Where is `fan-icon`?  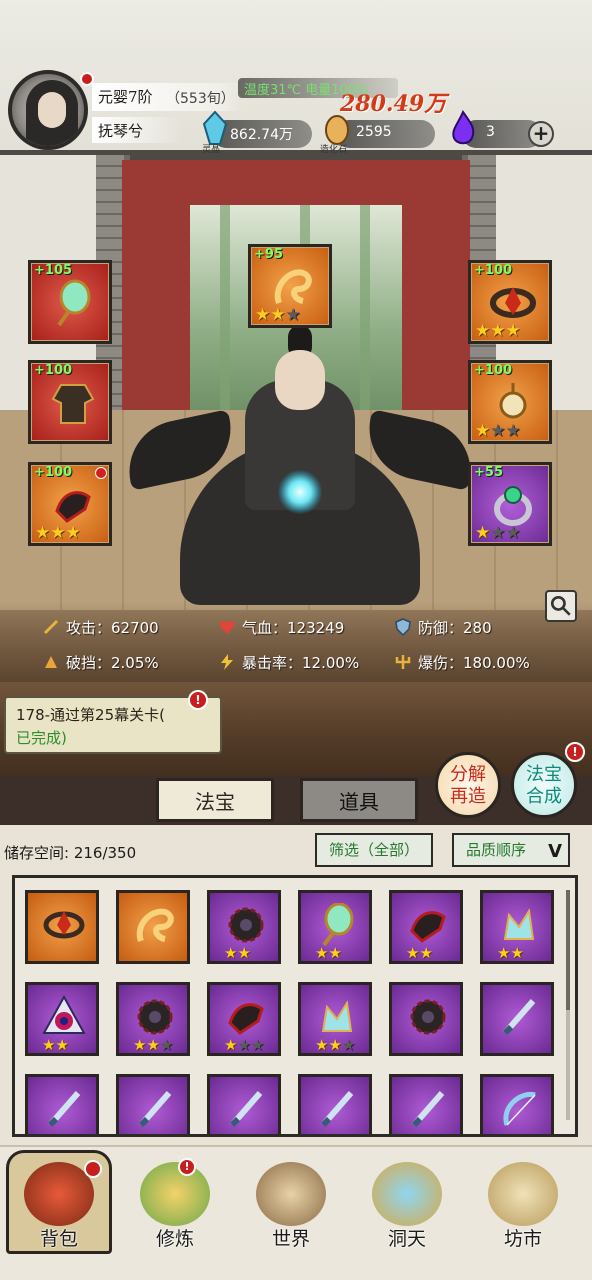 fan-icon is located at coordinates (74, 303).